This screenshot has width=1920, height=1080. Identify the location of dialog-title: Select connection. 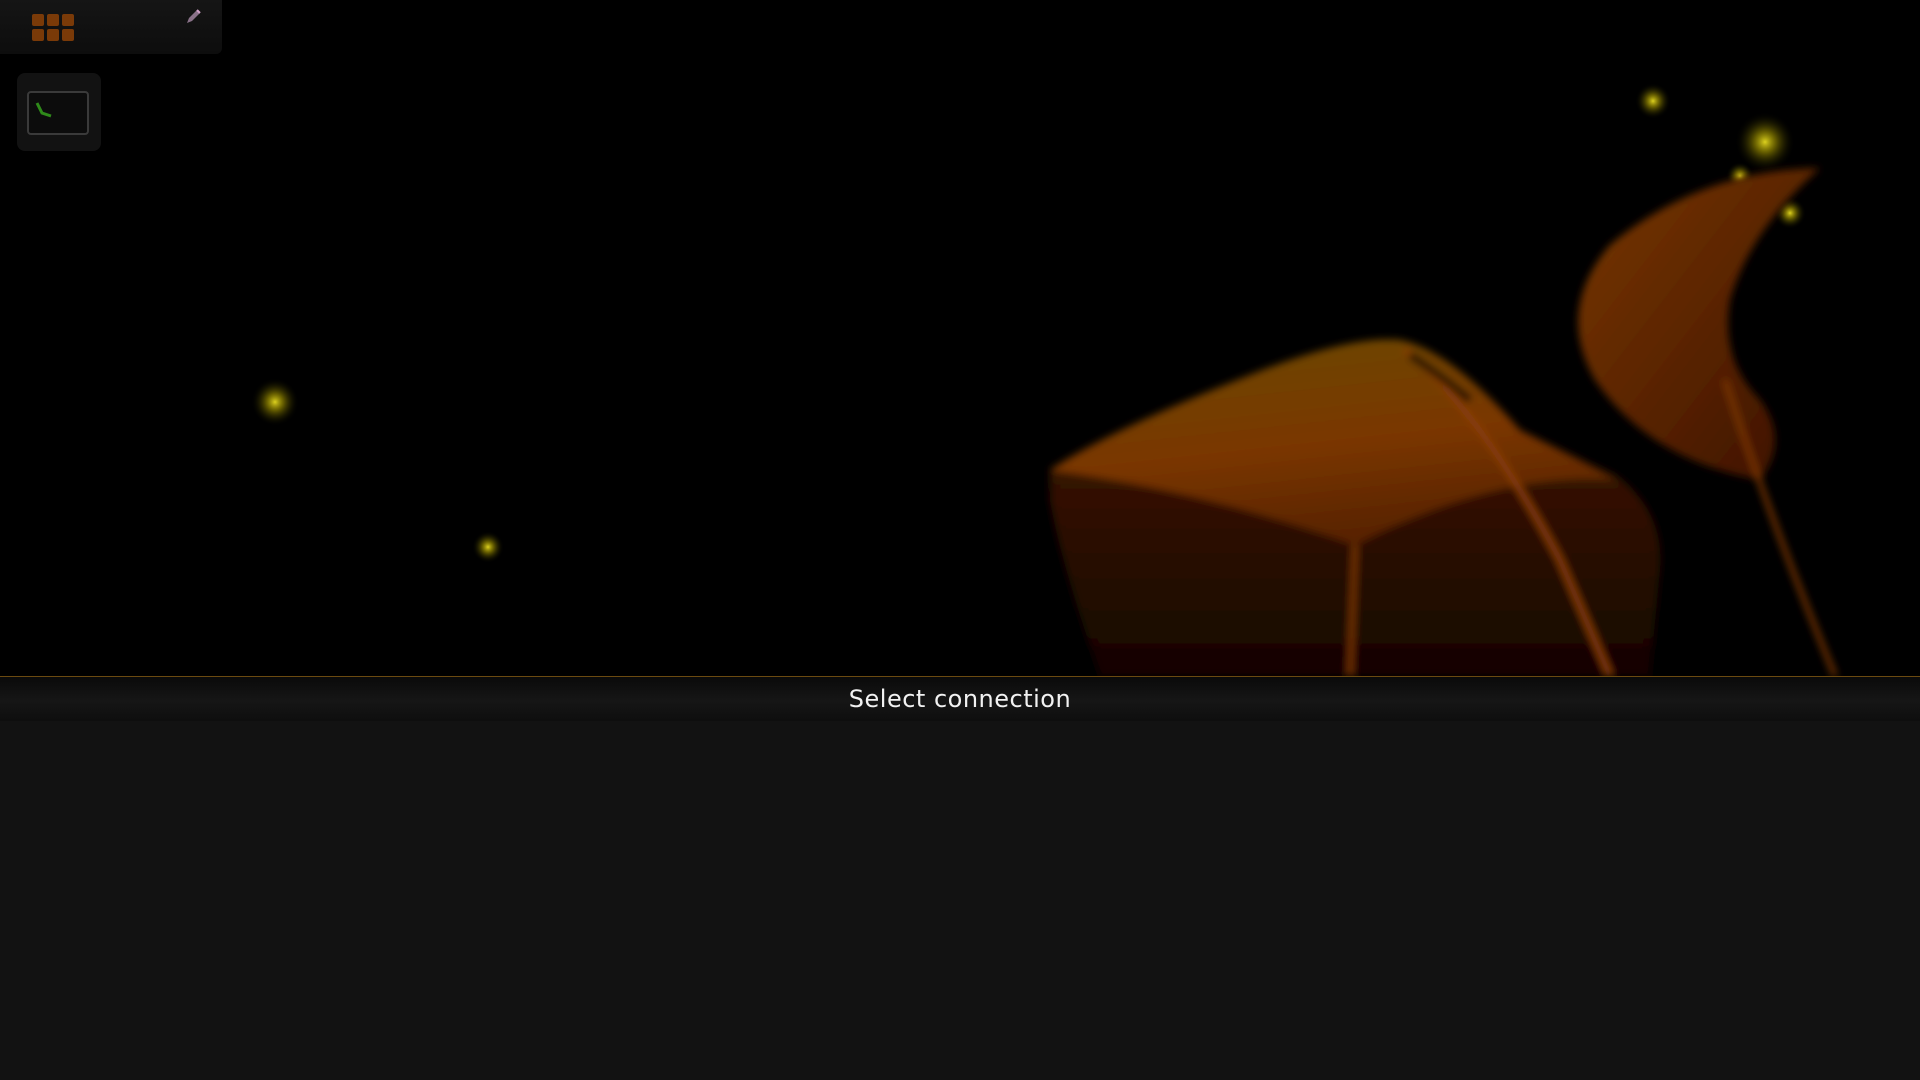
(960, 699).